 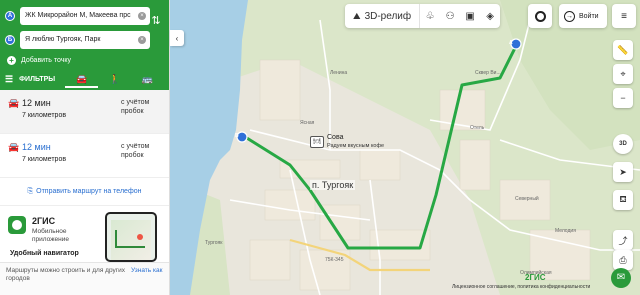 I want to click on walk-icon: 🚶, so click(x=114, y=79).